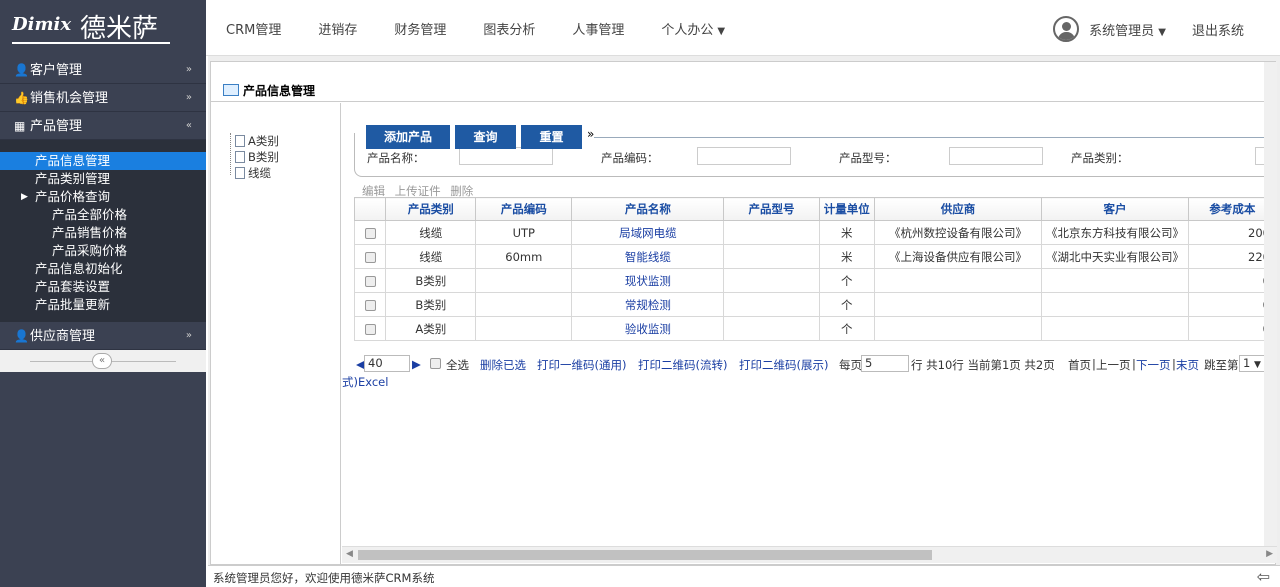  Describe the element at coordinates (408, 137) in the screenshot. I see `add-product-button: 添加产品` at that location.